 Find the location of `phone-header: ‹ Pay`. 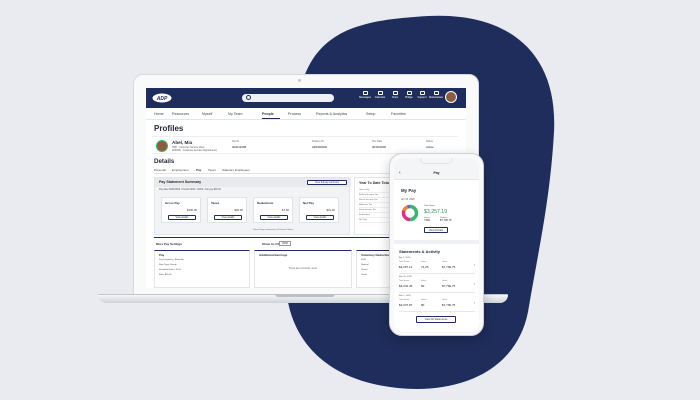

phone-header: ‹ Pay is located at coordinates (436, 169).